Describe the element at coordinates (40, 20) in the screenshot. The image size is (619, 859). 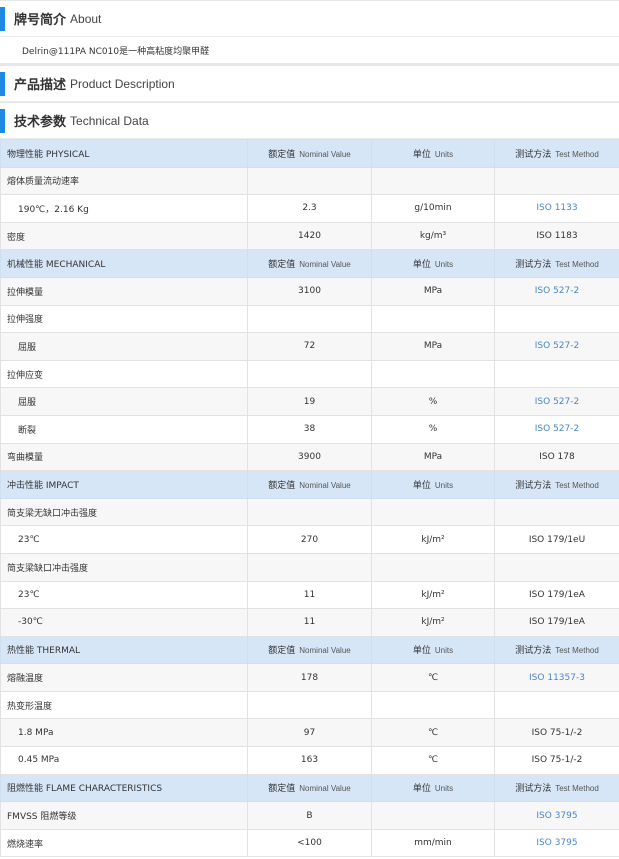
I see `section-title-cn: 牌号简介` at that location.